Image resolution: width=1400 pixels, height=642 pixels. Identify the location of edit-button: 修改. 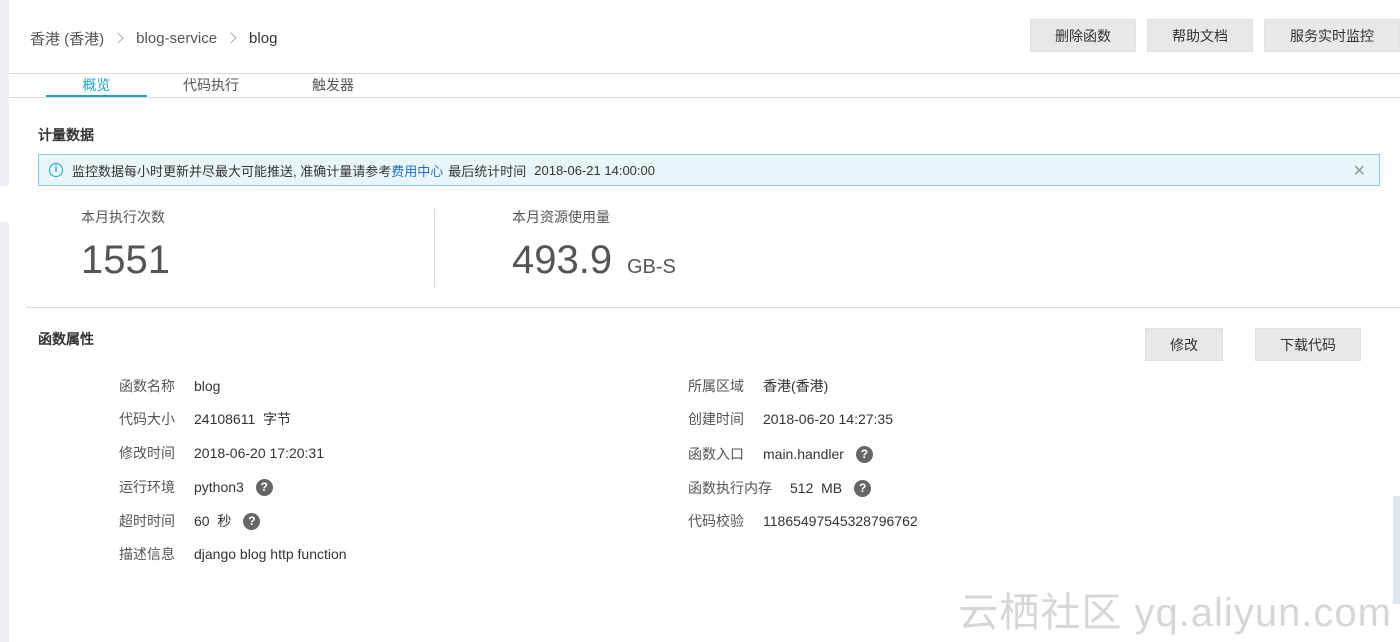
(1184, 344).